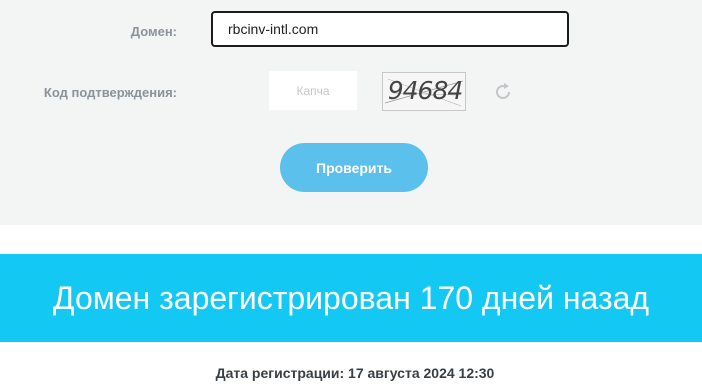  I want to click on captcha-text: 94684, so click(425, 90).